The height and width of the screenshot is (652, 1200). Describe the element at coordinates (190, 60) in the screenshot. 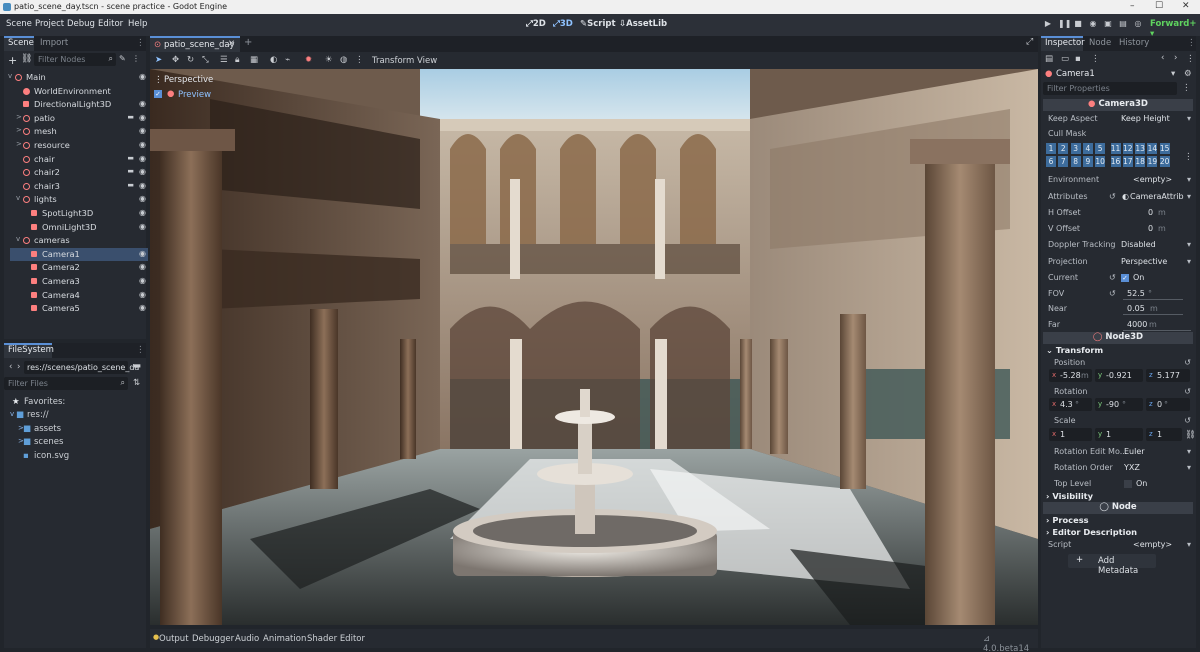

I see `rotate-tool-icon: ↻` at that location.